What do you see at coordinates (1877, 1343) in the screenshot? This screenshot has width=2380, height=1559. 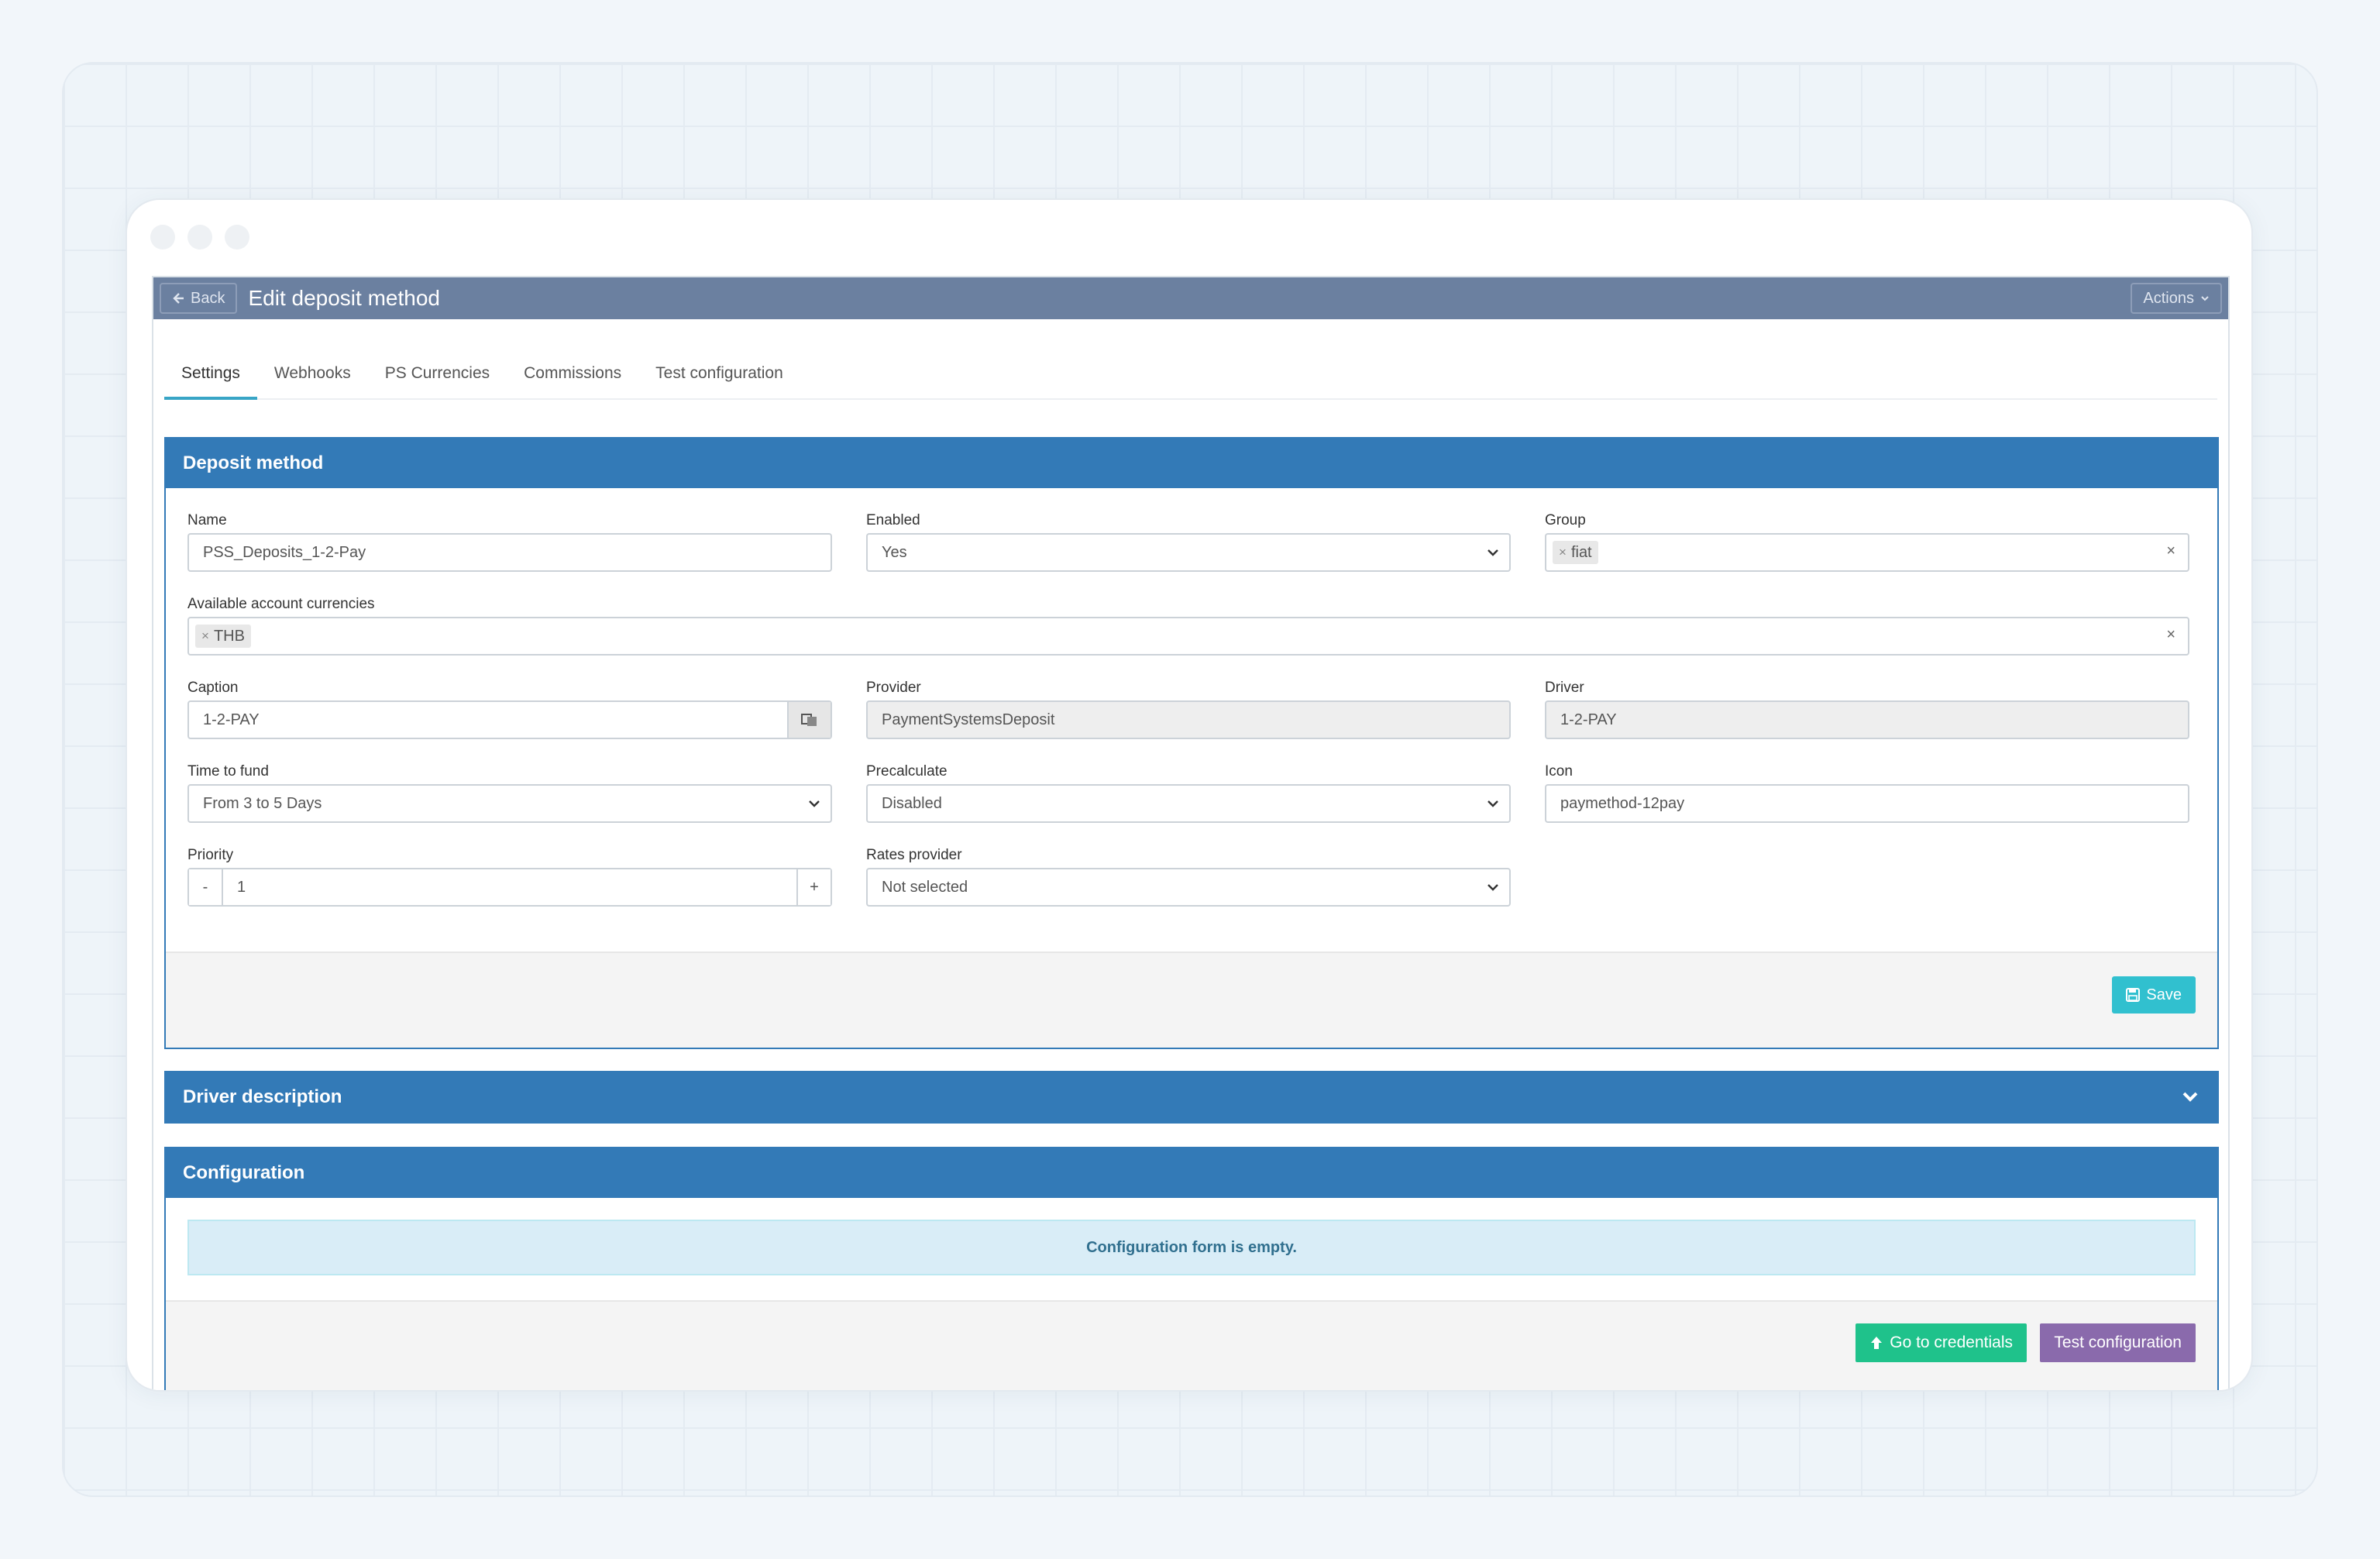 I see `arrow-up-icon` at bounding box center [1877, 1343].